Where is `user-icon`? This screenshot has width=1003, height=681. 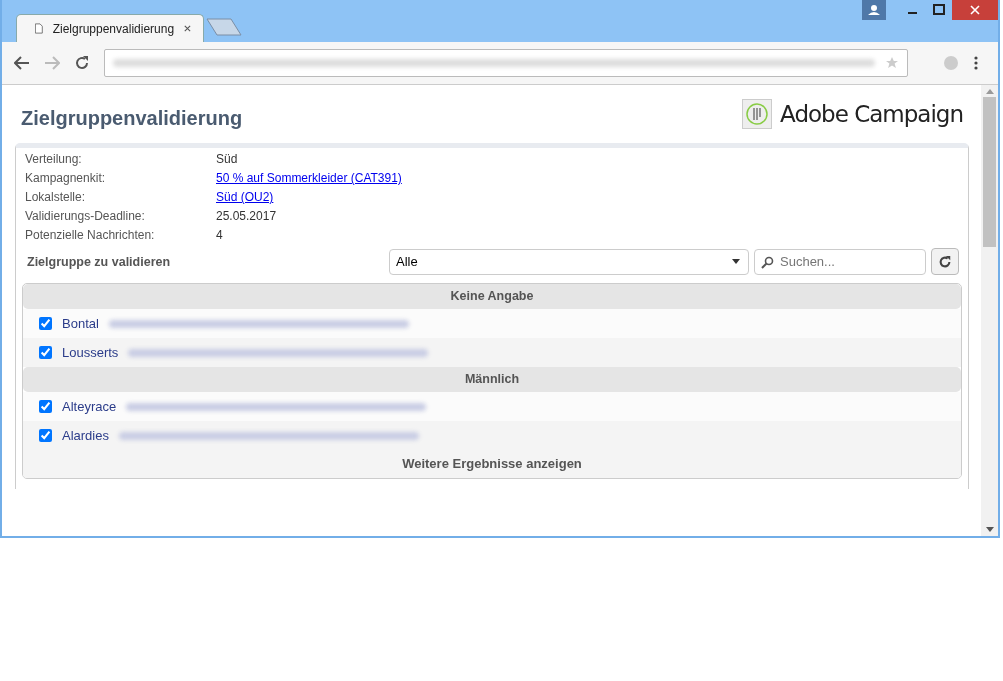 user-icon is located at coordinates (874, 10).